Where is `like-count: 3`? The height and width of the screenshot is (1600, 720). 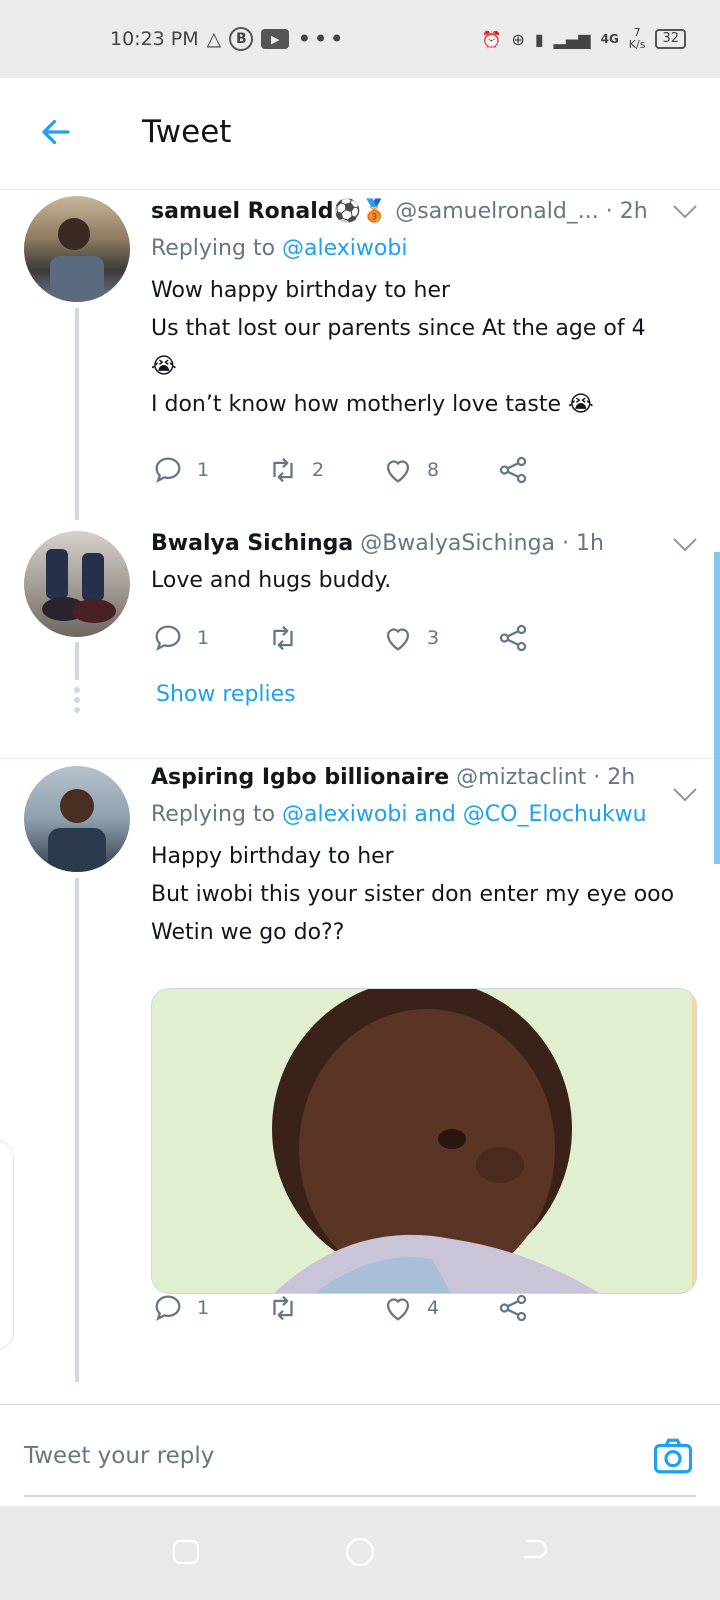
like-count: 3 is located at coordinates (433, 638).